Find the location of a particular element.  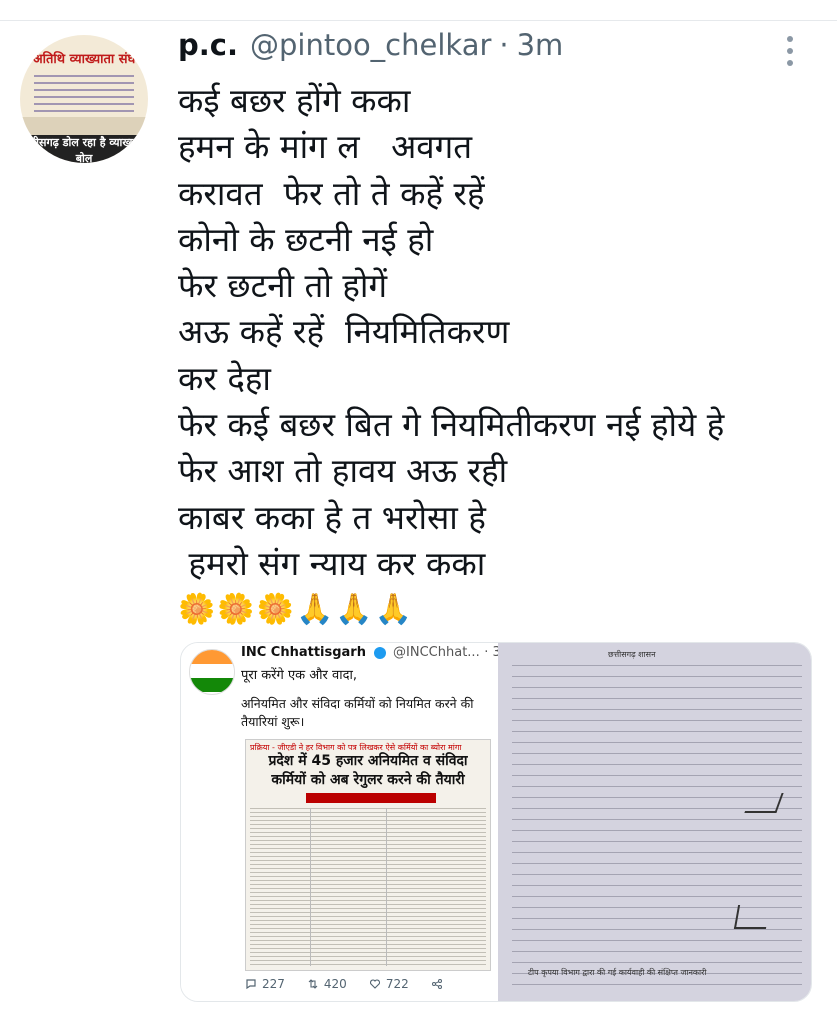

emoji-row: 🌼🌼🌼🙏🙏🙏 is located at coordinates (296, 610).